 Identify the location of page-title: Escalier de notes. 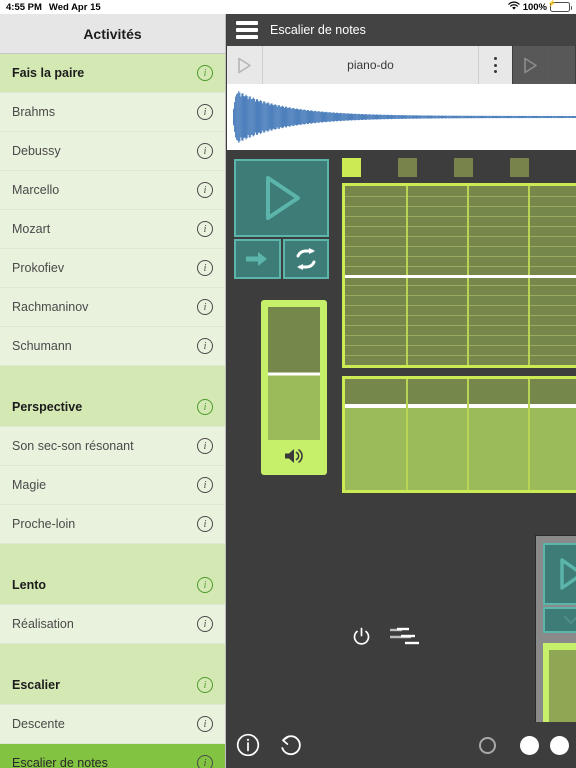
(318, 30).